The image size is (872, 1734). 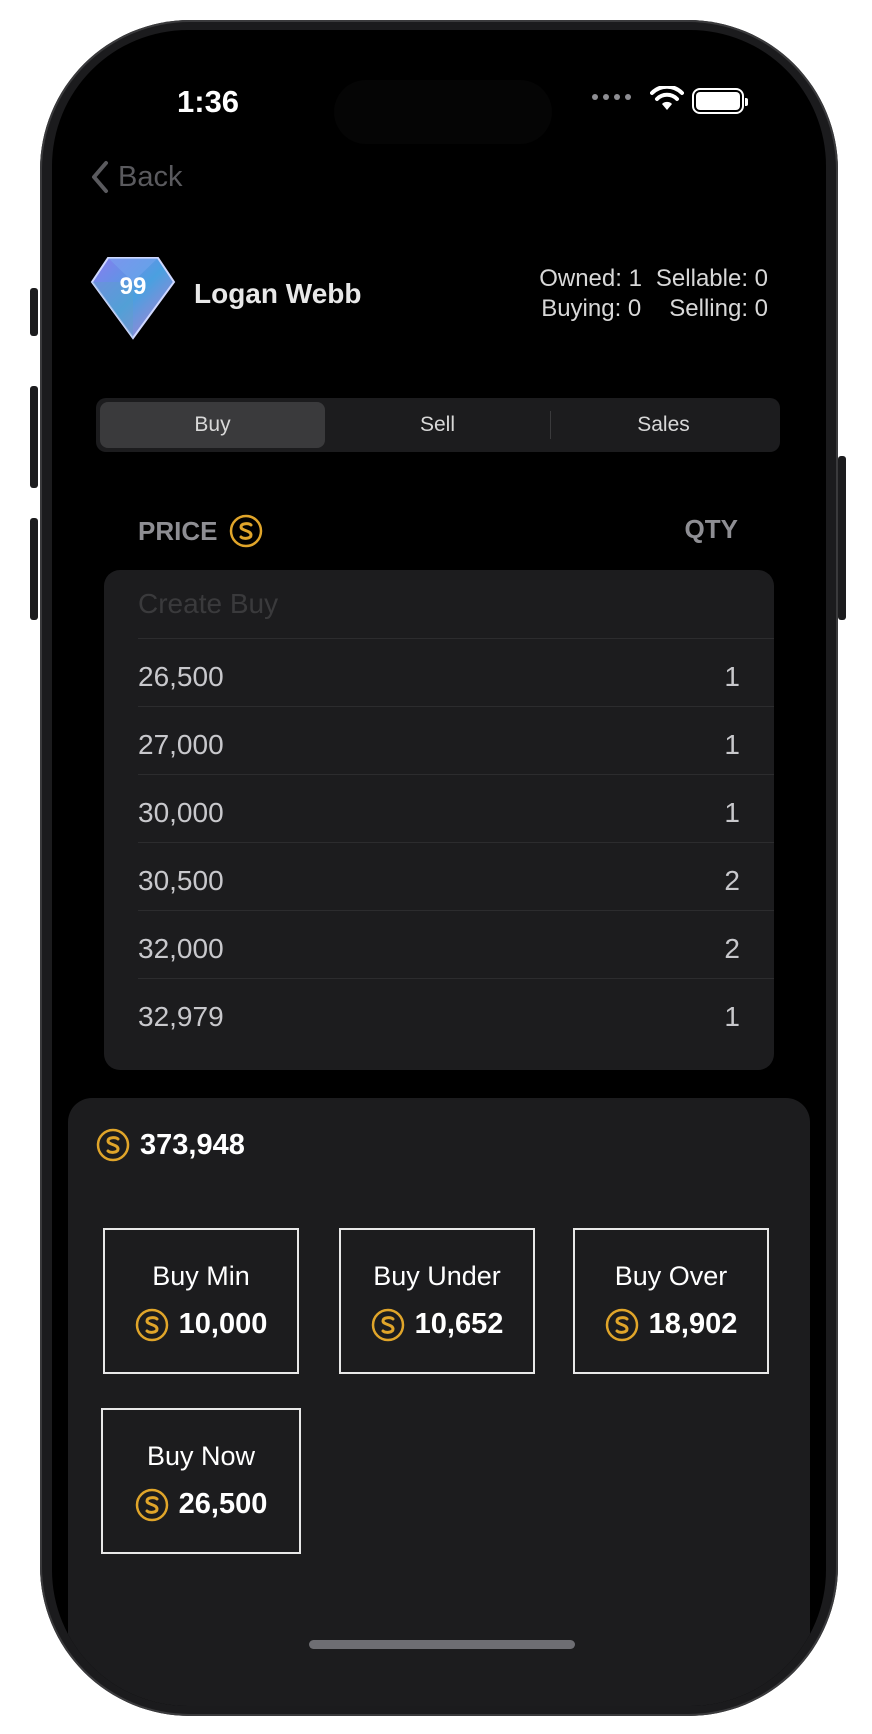 I want to click on action-price-value: 10,000, so click(x=223, y=1324).